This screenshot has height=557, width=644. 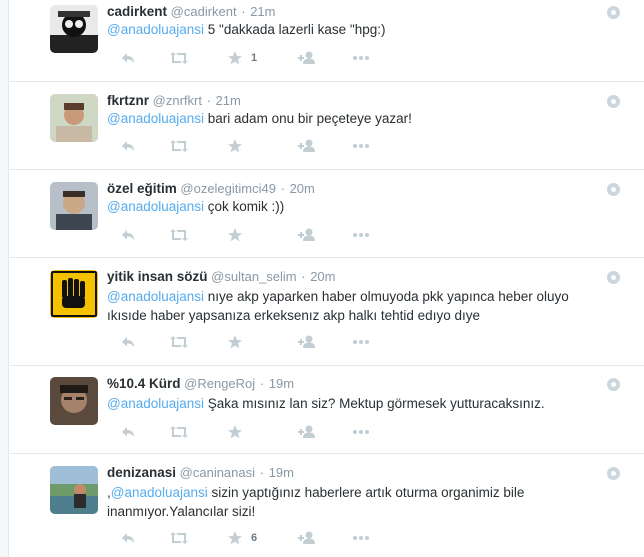 What do you see at coordinates (137, 11) in the screenshot?
I see `tweet-fullname: cadirkent` at bounding box center [137, 11].